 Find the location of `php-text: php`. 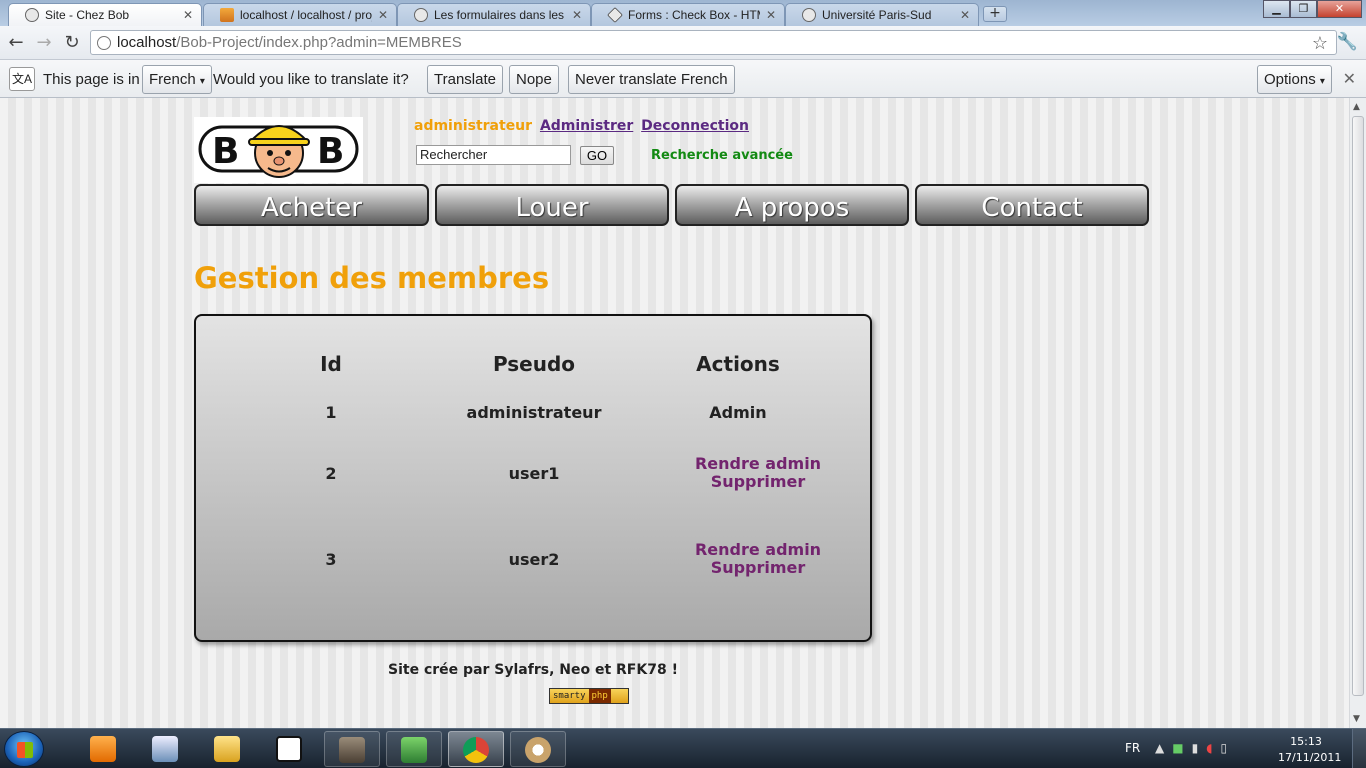

php-text: php is located at coordinates (599, 696).